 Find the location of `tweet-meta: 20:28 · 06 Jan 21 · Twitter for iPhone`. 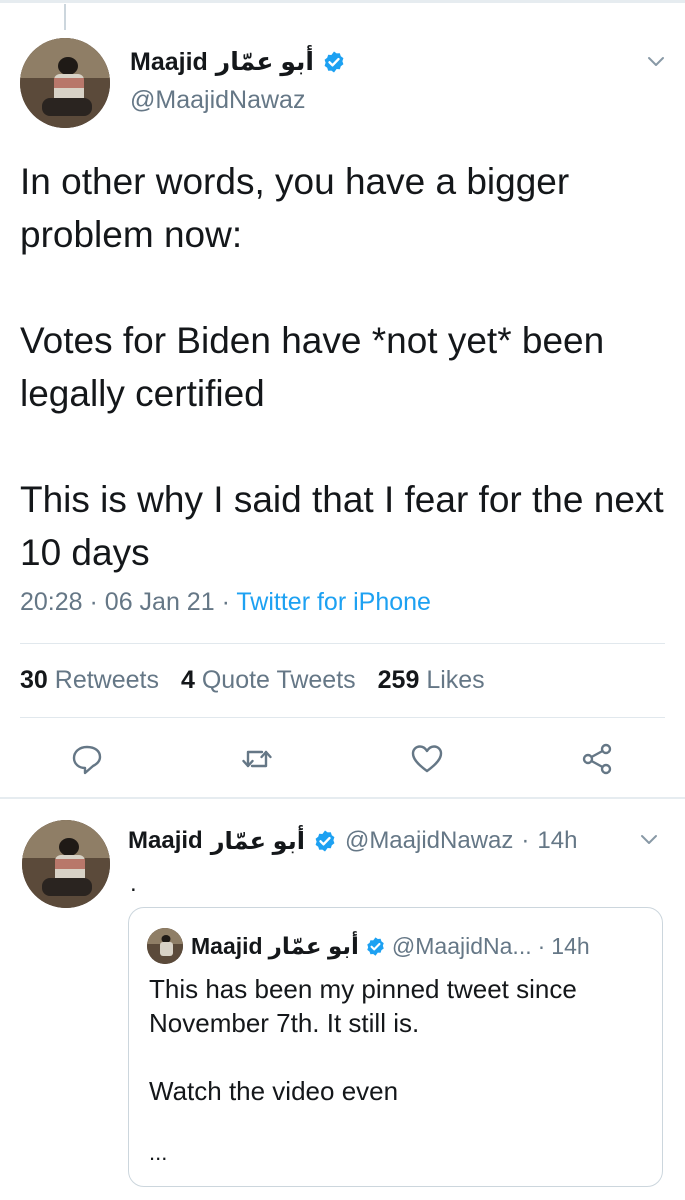

tweet-meta: 20:28 · 06 Jan 21 · Twitter for iPhone is located at coordinates (225, 602).